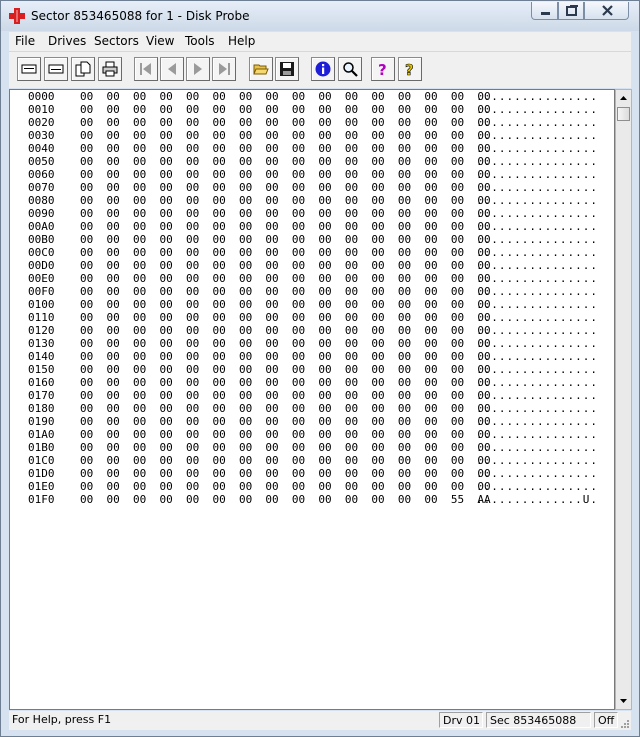 This screenshot has width=640, height=737. I want to click on save-button, so click(287, 69).